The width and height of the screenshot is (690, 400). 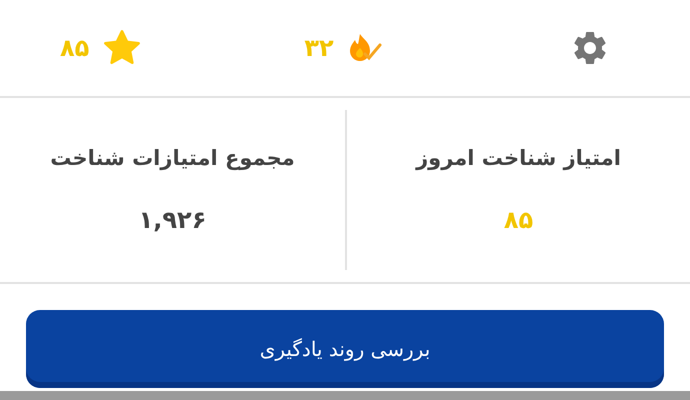 I want to click on stat-value: ۸۵, so click(x=519, y=220).